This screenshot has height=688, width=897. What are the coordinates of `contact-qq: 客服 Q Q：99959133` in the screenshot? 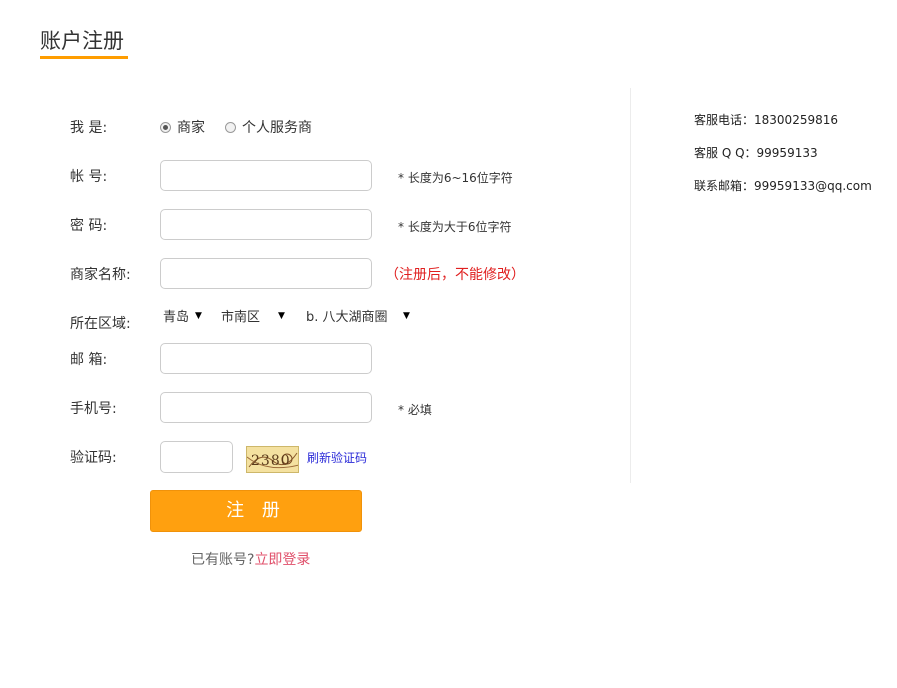 It's located at (756, 153).